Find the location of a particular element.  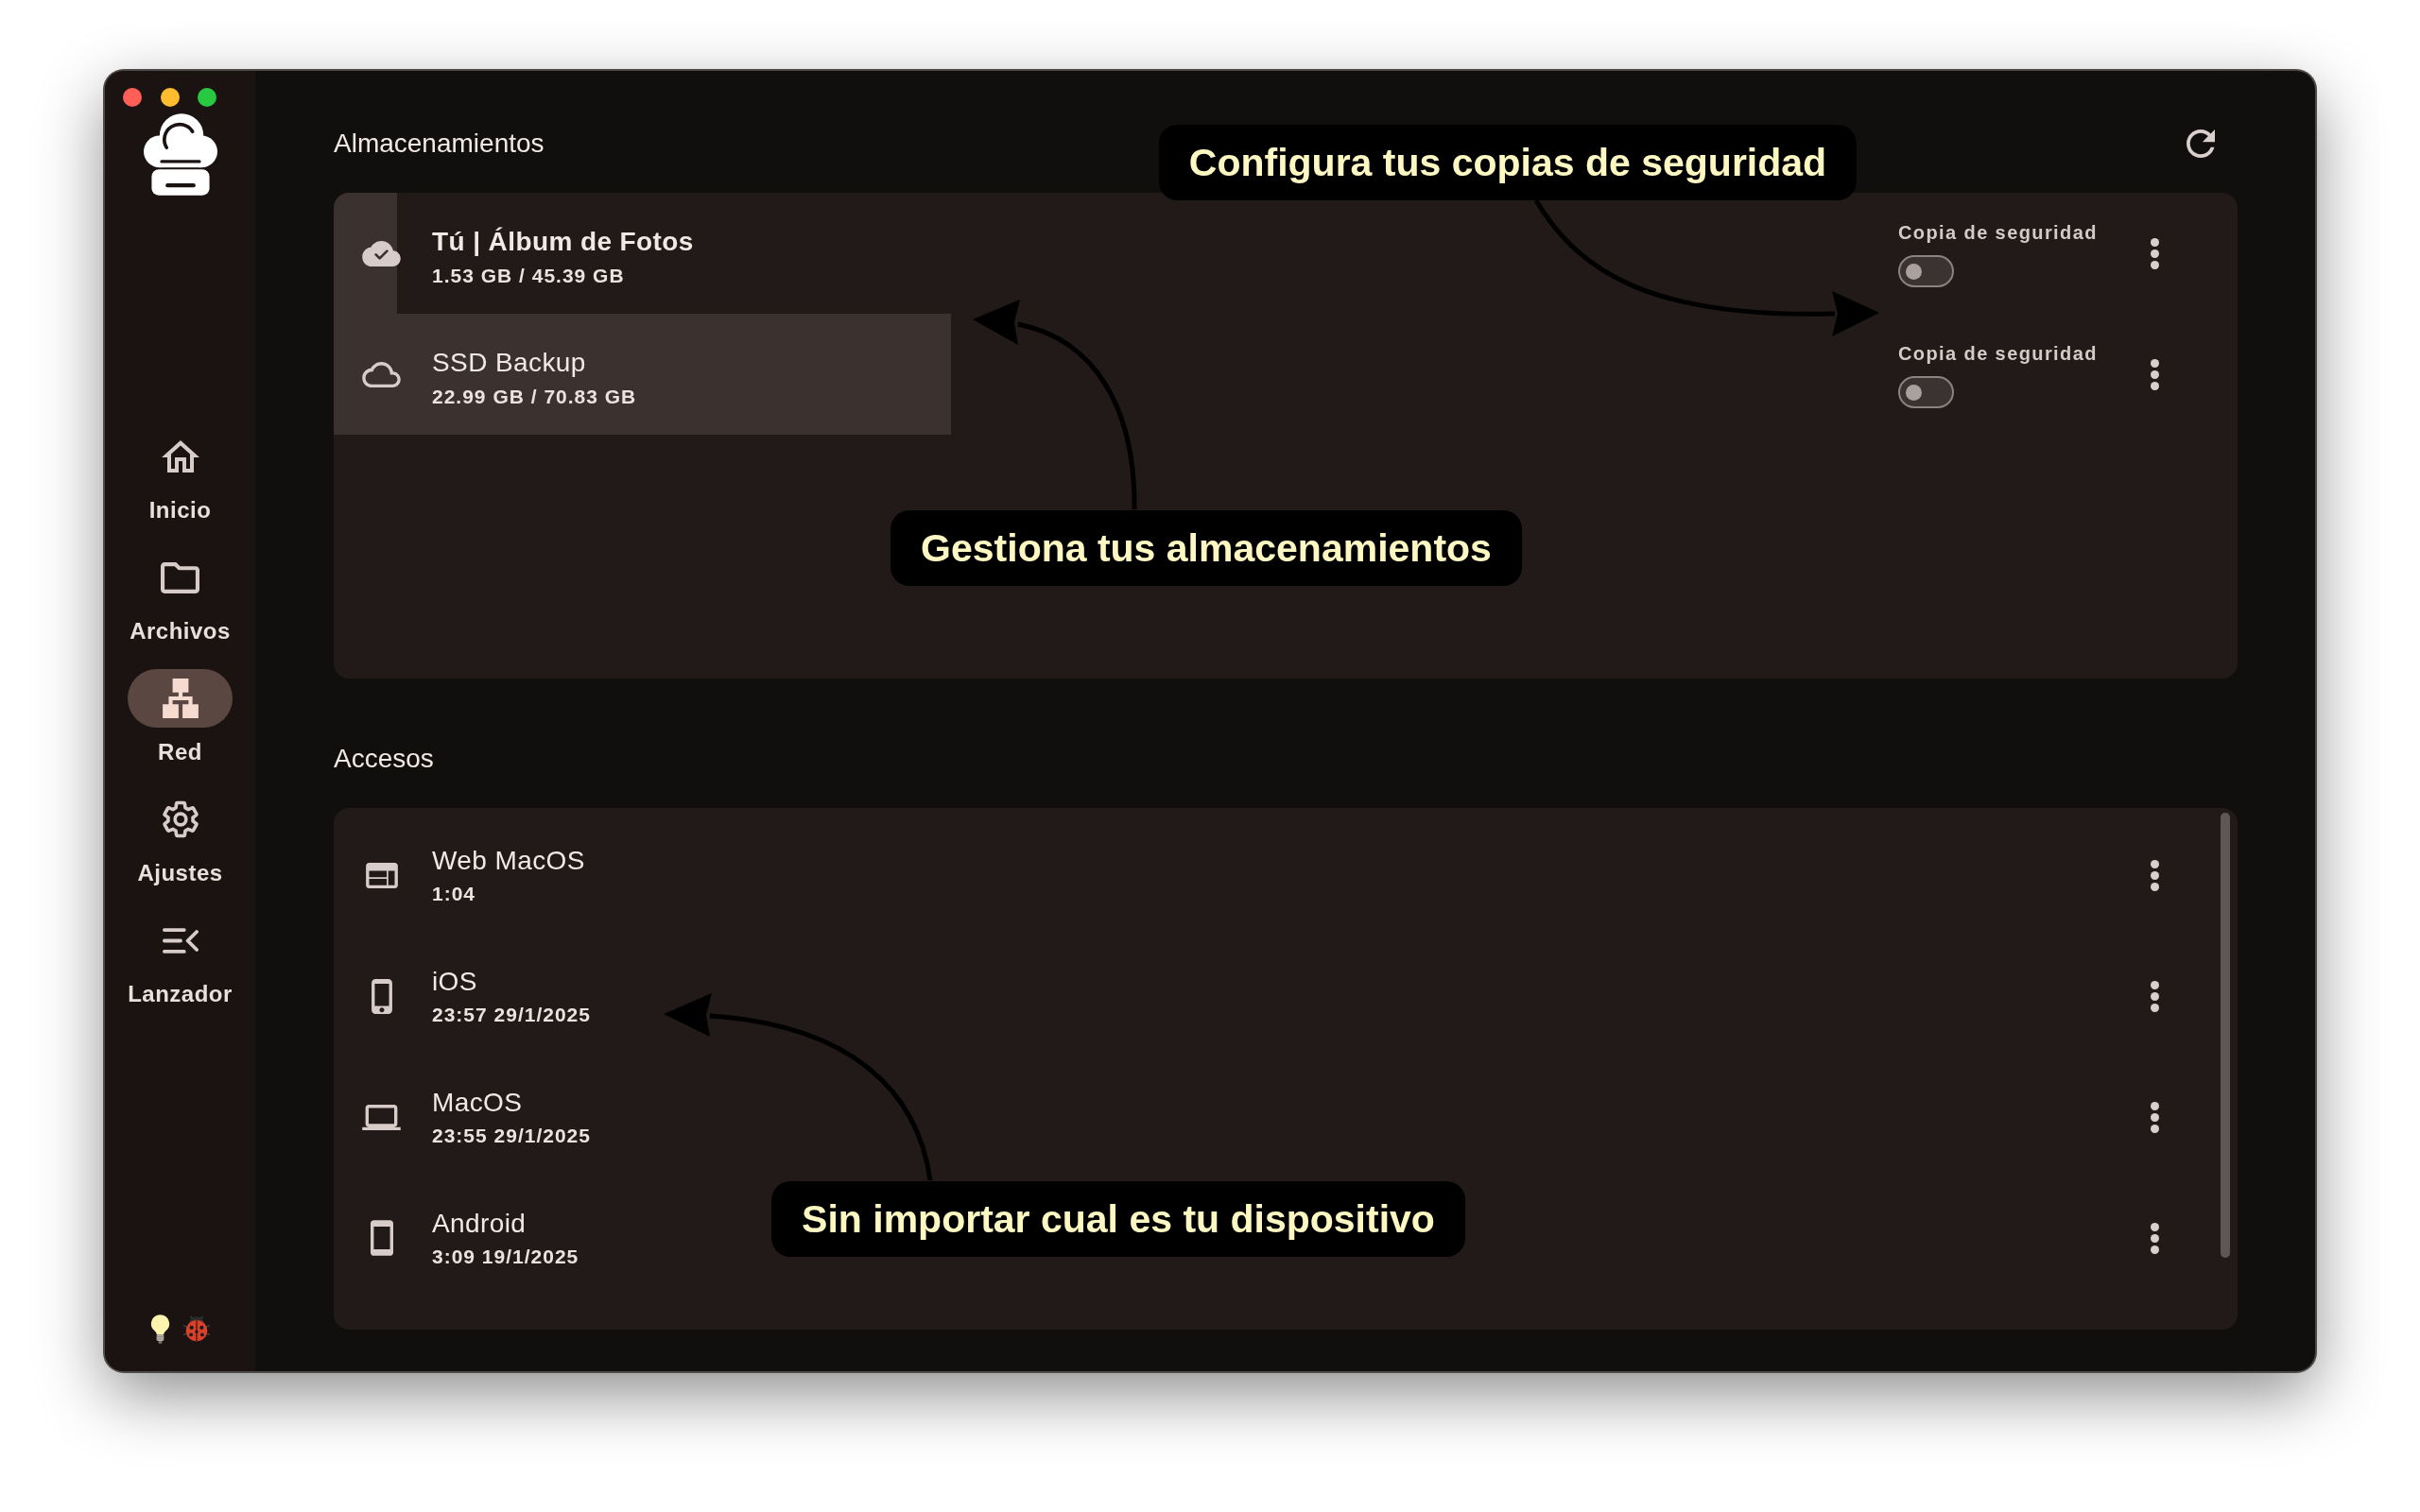

device-name: Android is located at coordinates (479, 1223).